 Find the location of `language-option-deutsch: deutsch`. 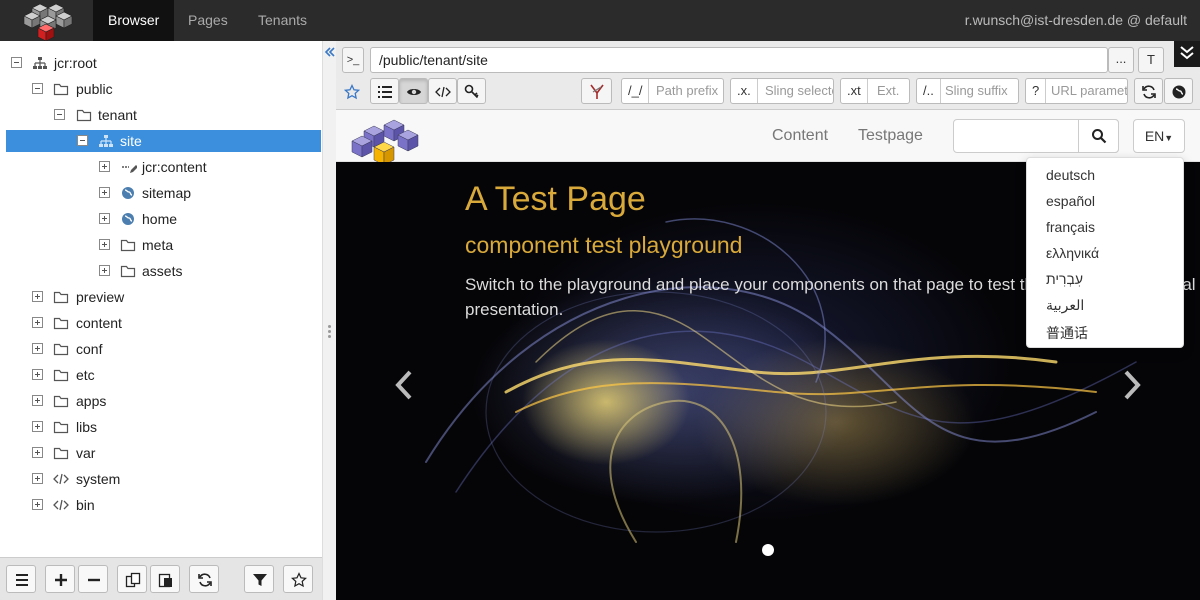

language-option-deutsch: deutsch is located at coordinates (1070, 175).